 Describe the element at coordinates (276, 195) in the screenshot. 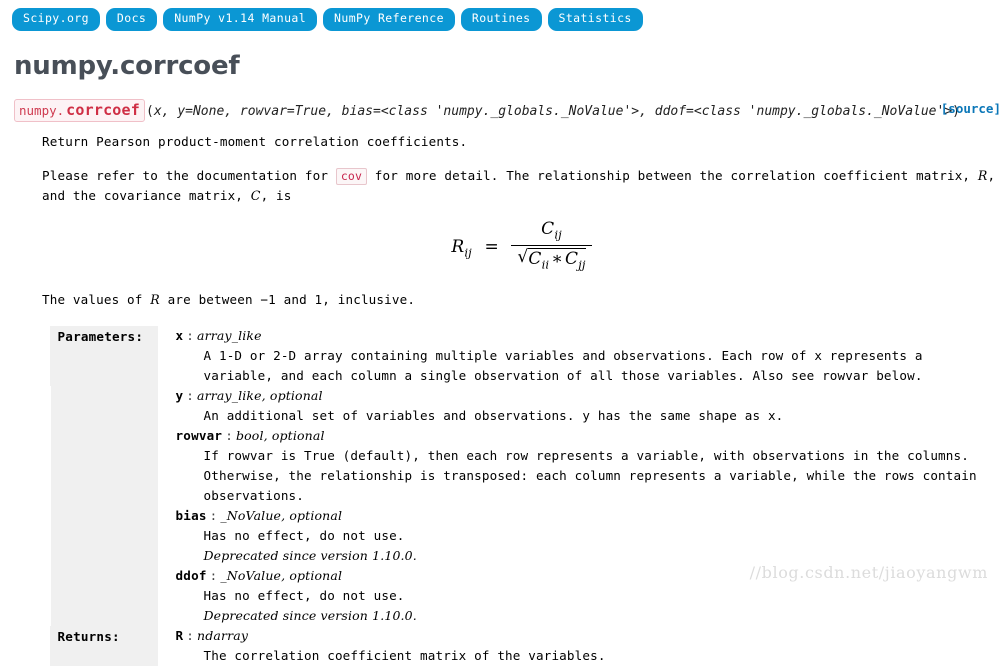

I see `refer-text-4: , is` at that location.